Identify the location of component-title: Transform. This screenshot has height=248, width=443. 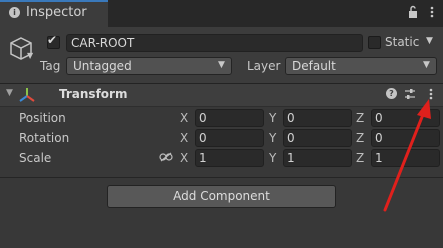
(93, 94).